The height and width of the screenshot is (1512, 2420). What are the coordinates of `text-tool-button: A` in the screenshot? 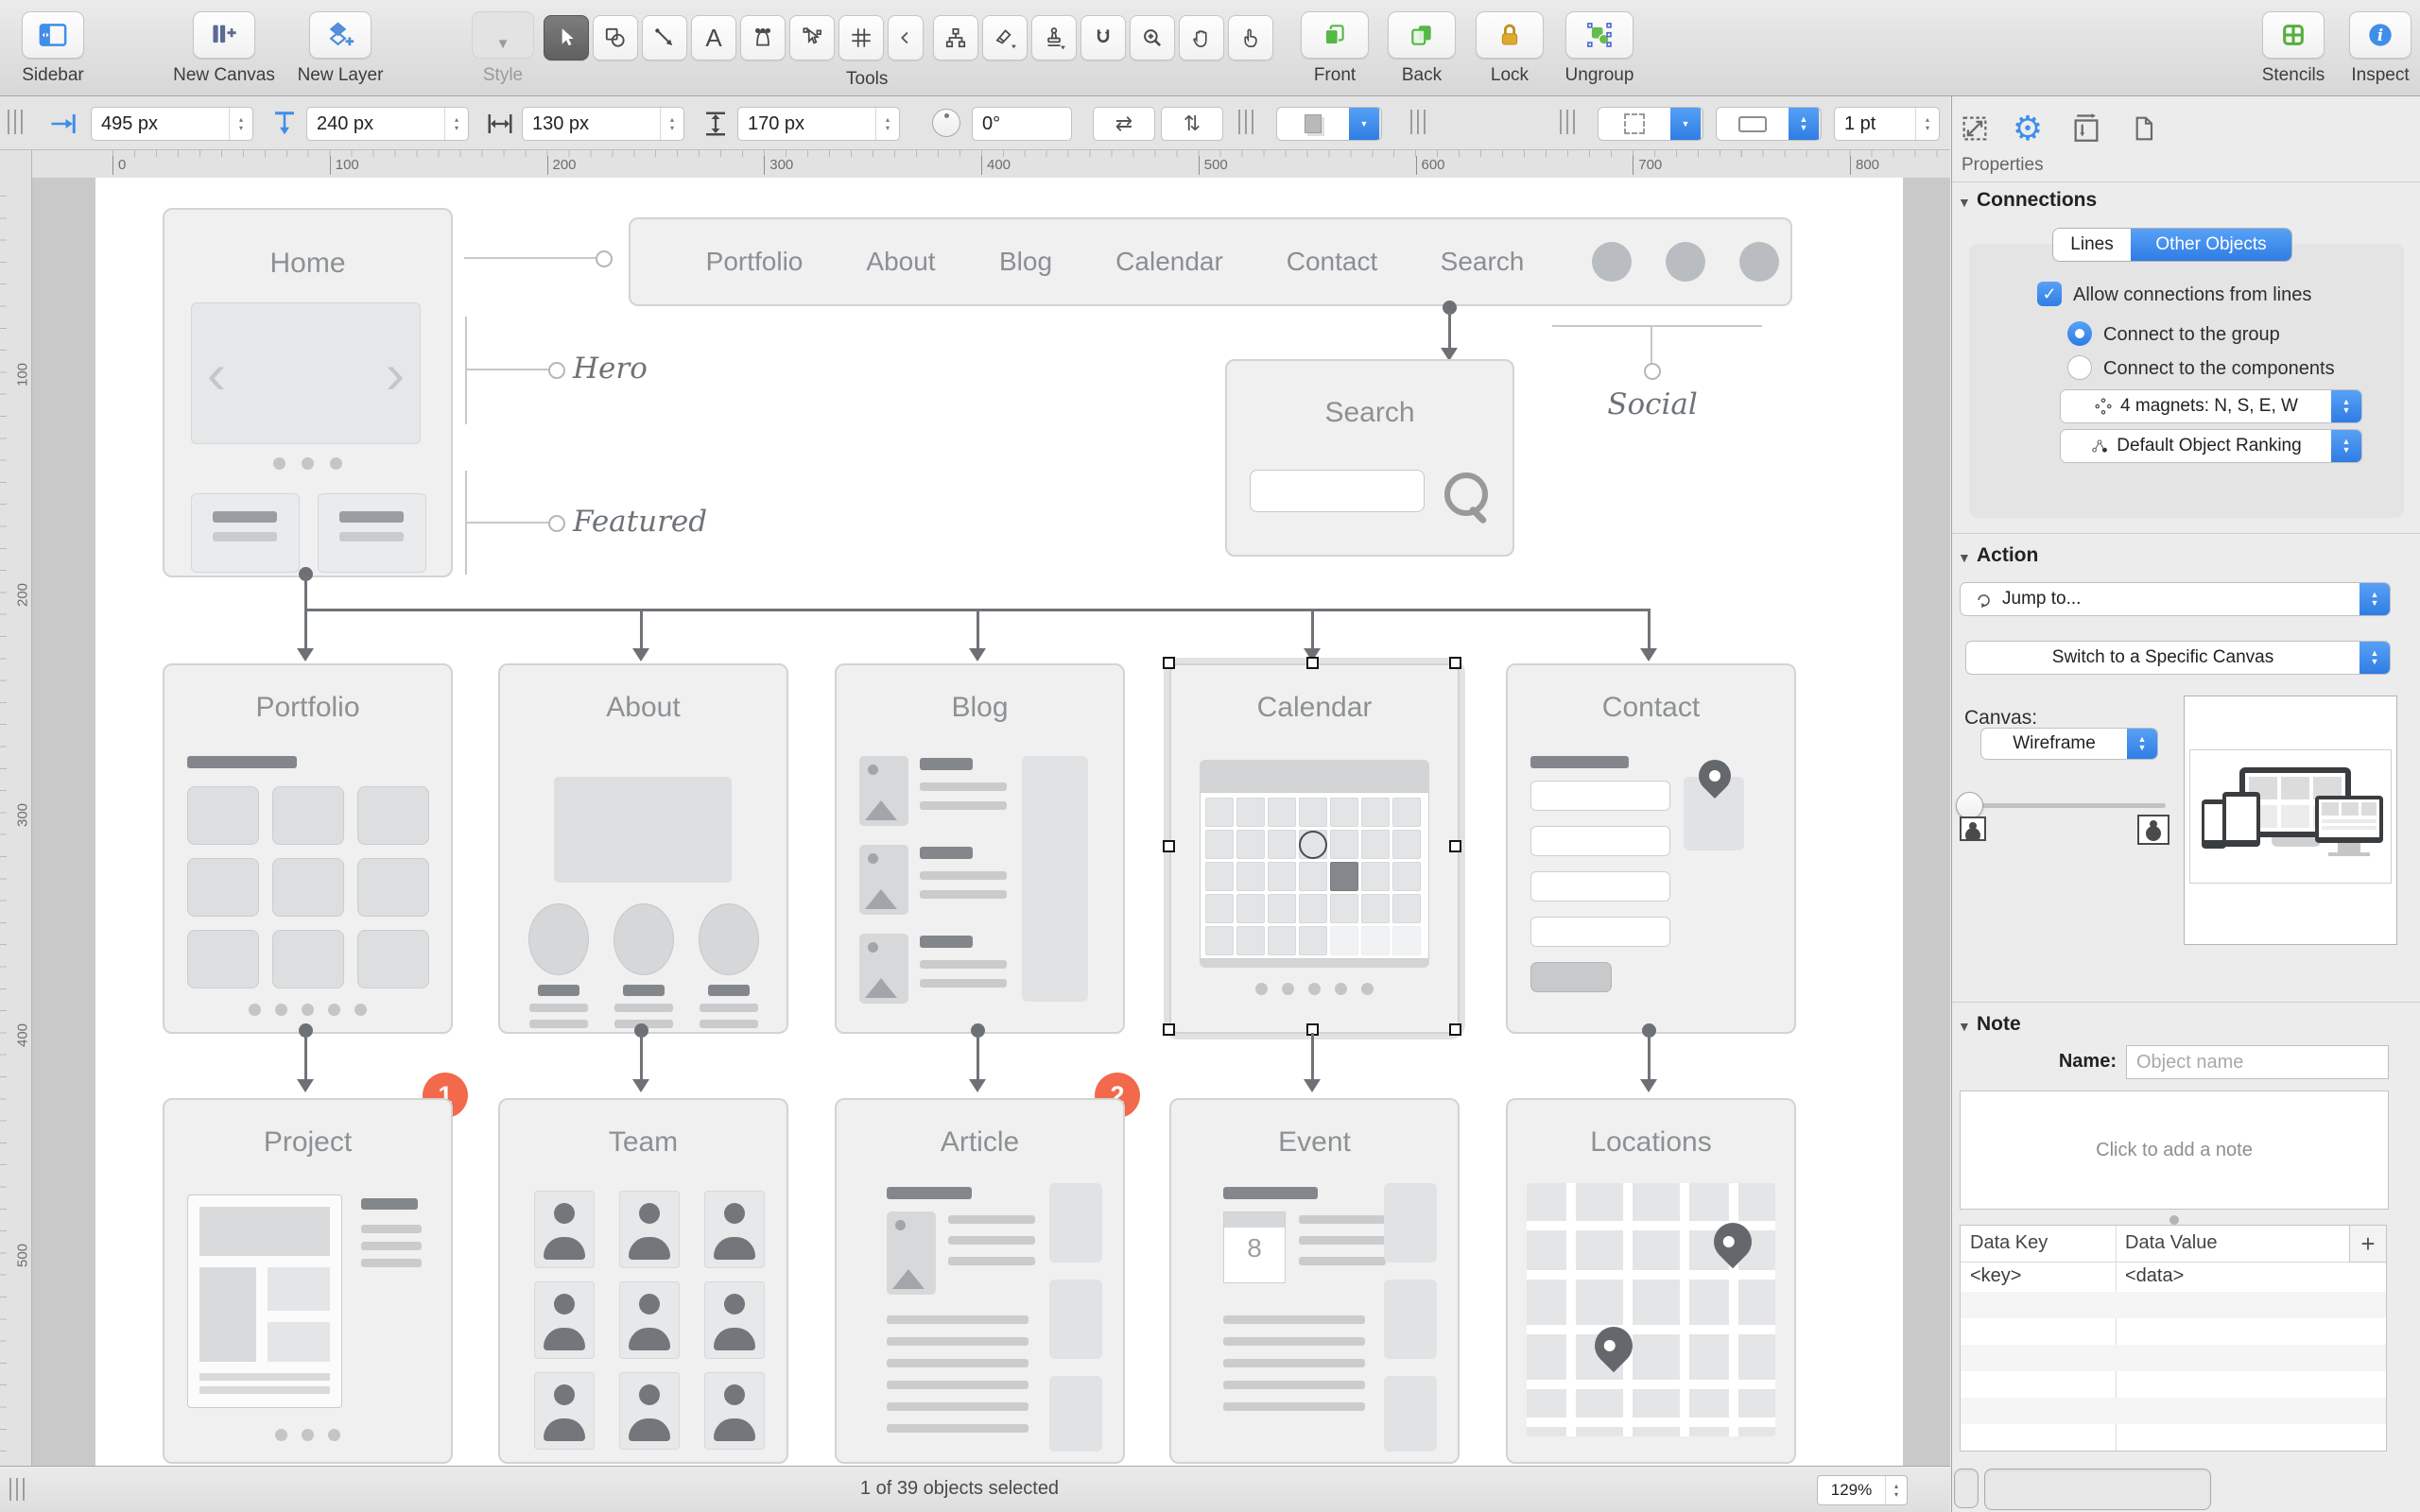 It's located at (713, 37).